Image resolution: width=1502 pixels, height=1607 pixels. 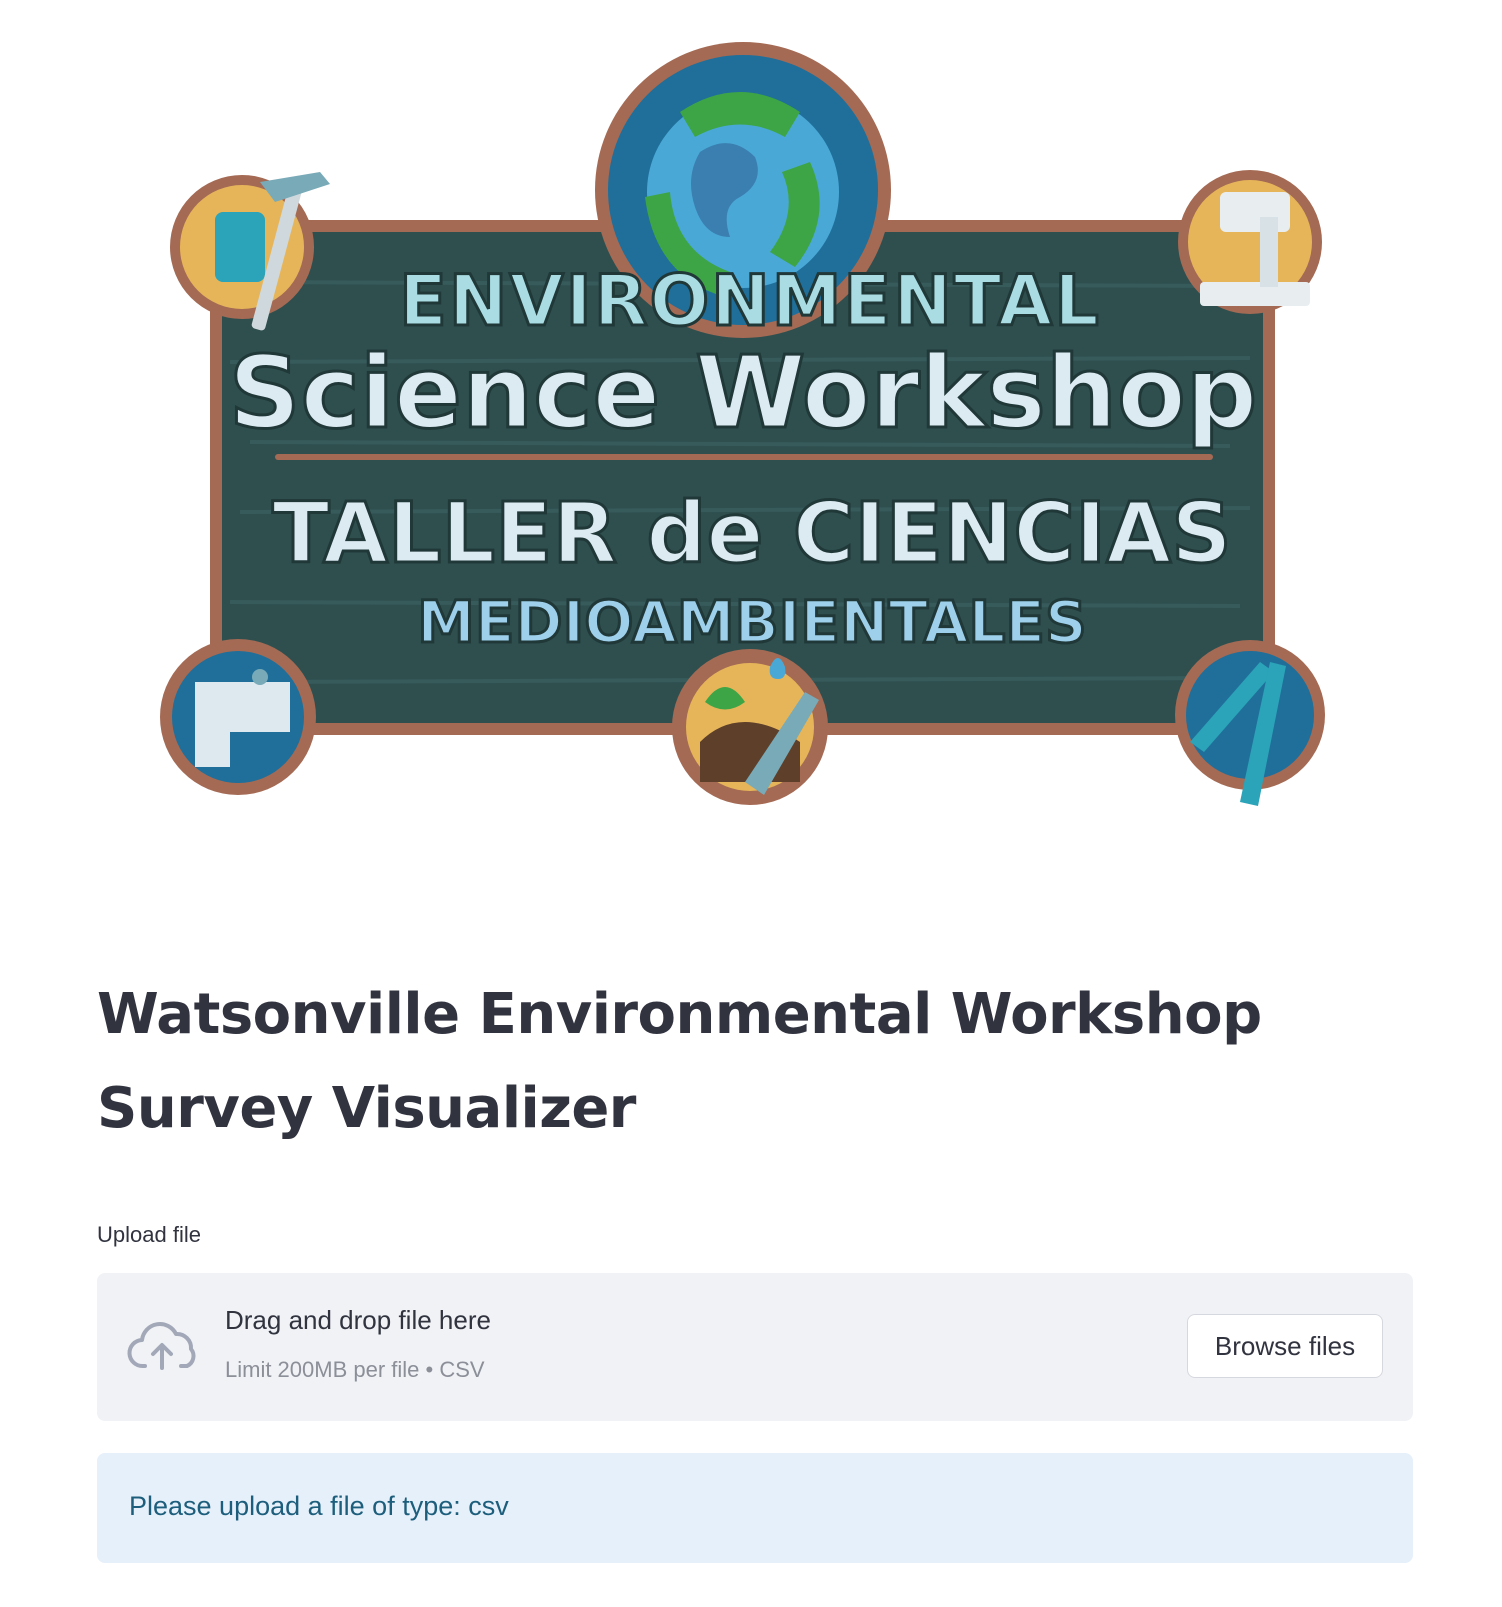 I want to click on browse-files-button: Browse files, so click(x=1285, y=1346).